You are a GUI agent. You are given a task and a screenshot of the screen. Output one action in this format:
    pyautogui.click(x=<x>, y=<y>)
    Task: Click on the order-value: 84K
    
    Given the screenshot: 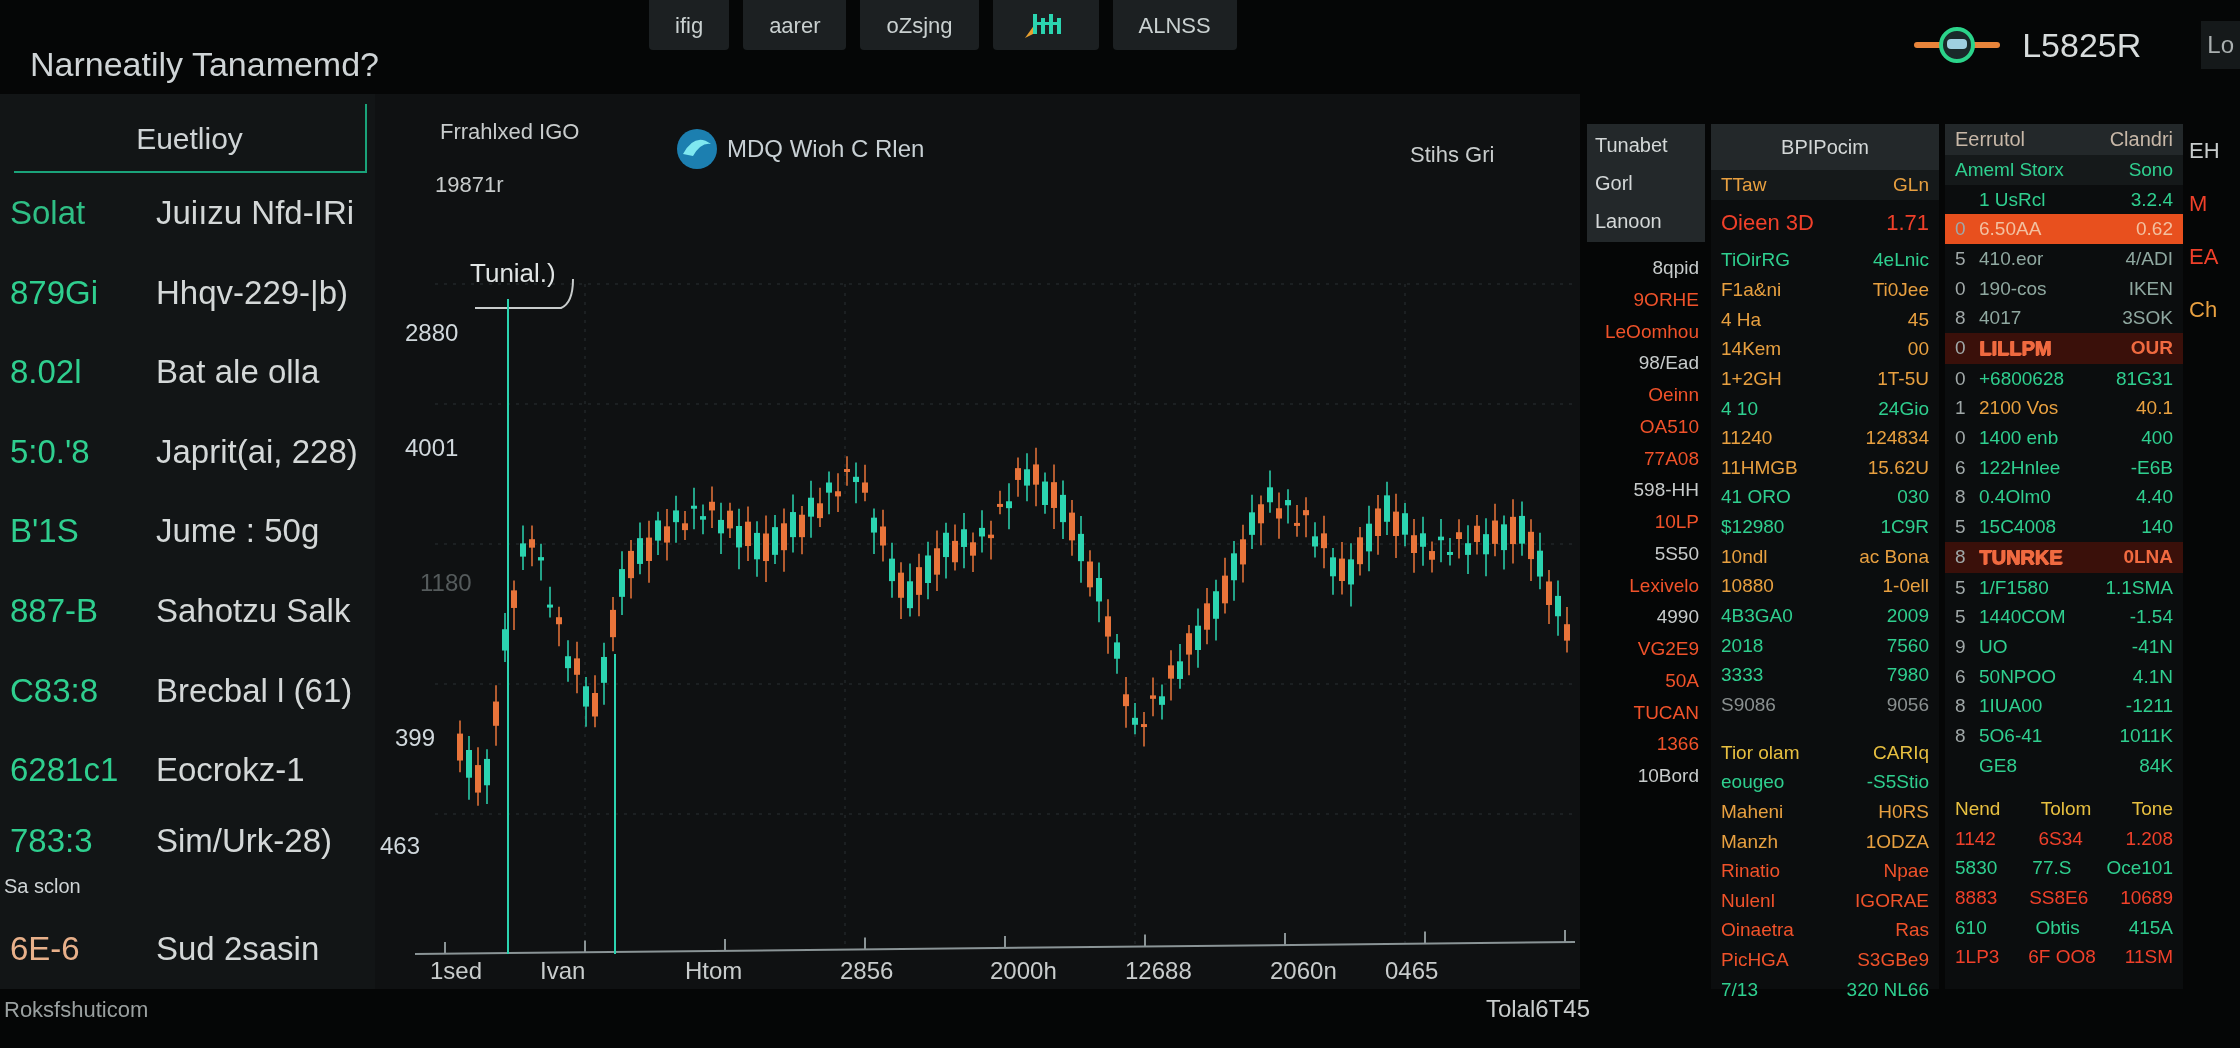 What is the action you would take?
    pyautogui.click(x=2156, y=765)
    